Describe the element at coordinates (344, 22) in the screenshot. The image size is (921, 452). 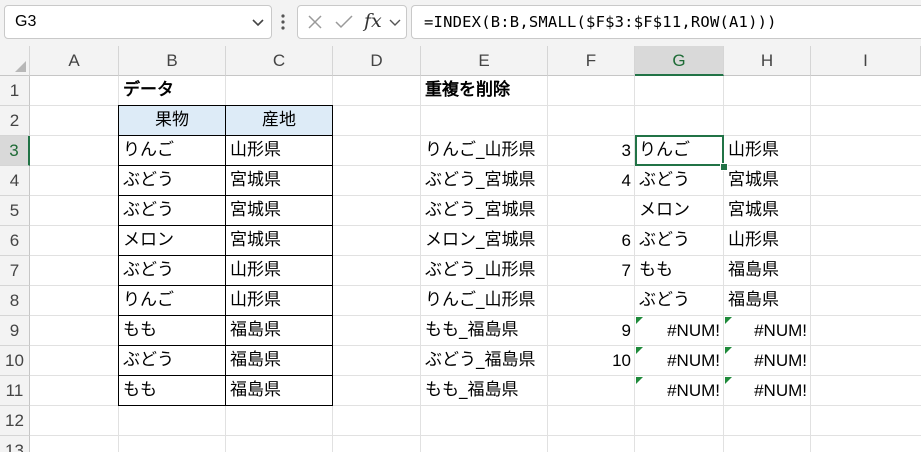
I see `check-icon` at that location.